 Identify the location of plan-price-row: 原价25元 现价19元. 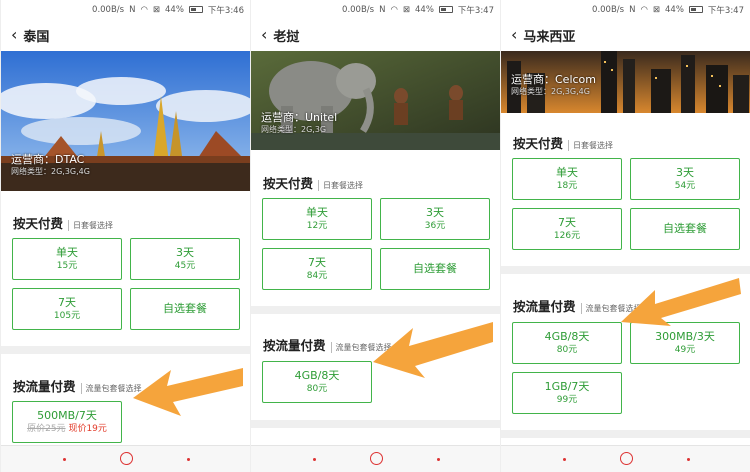
(67, 429).